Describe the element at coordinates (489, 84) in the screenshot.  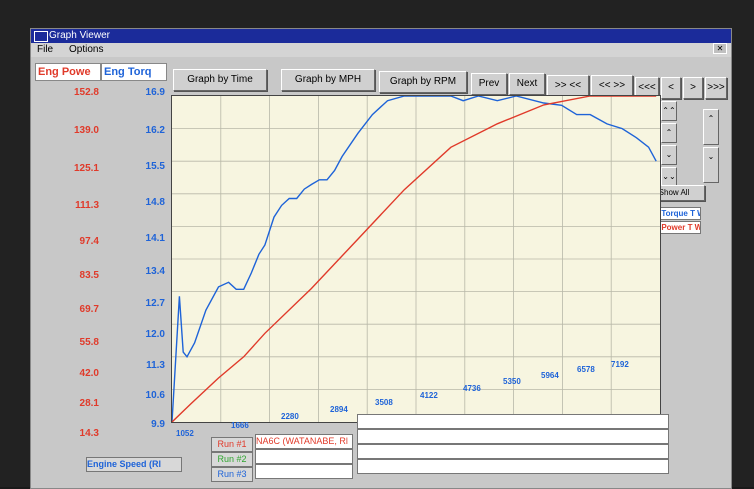
I see `prev-button: Prev` at that location.